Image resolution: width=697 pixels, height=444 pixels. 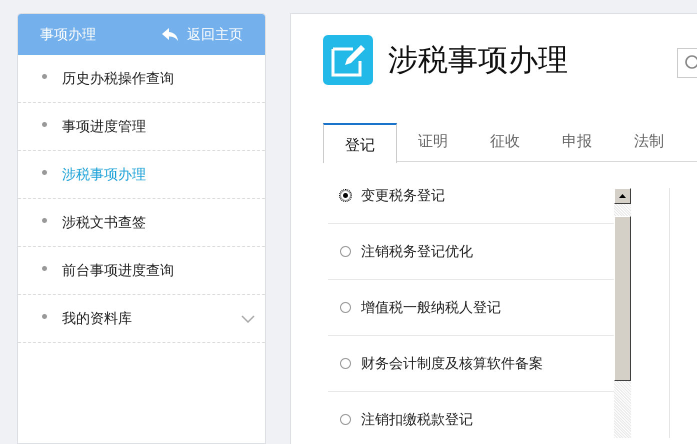 What do you see at coordinates (158, 222) in the screenshot?
I see `sidebar-item: 涉税文书查签` at bounding box center [158, 222].